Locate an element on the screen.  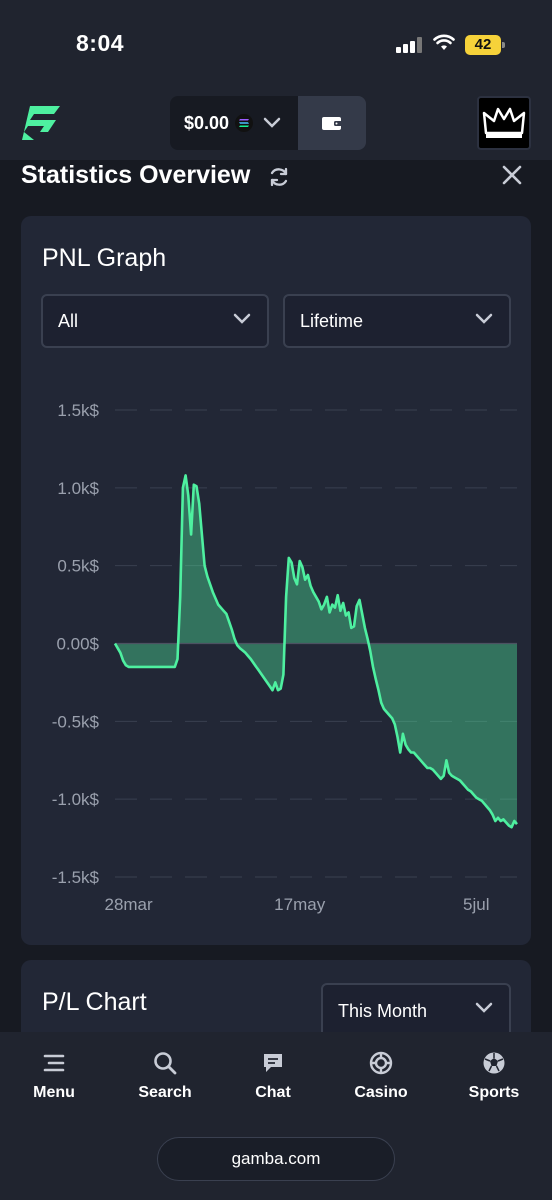
nav-chat: Chat is located at coordinates (273, 1076).